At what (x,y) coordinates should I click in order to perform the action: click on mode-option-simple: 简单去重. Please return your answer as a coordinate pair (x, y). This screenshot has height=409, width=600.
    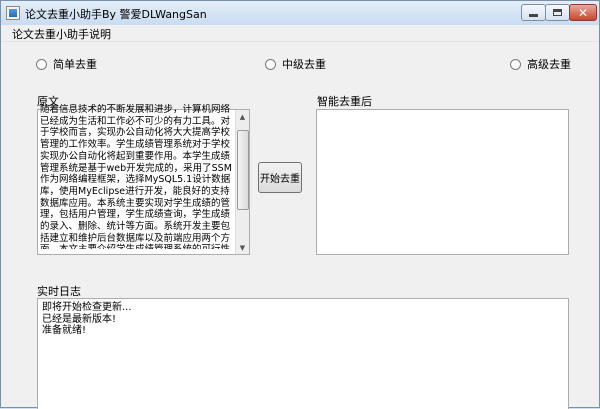
    Looking at the image, I should click on (66, 64).